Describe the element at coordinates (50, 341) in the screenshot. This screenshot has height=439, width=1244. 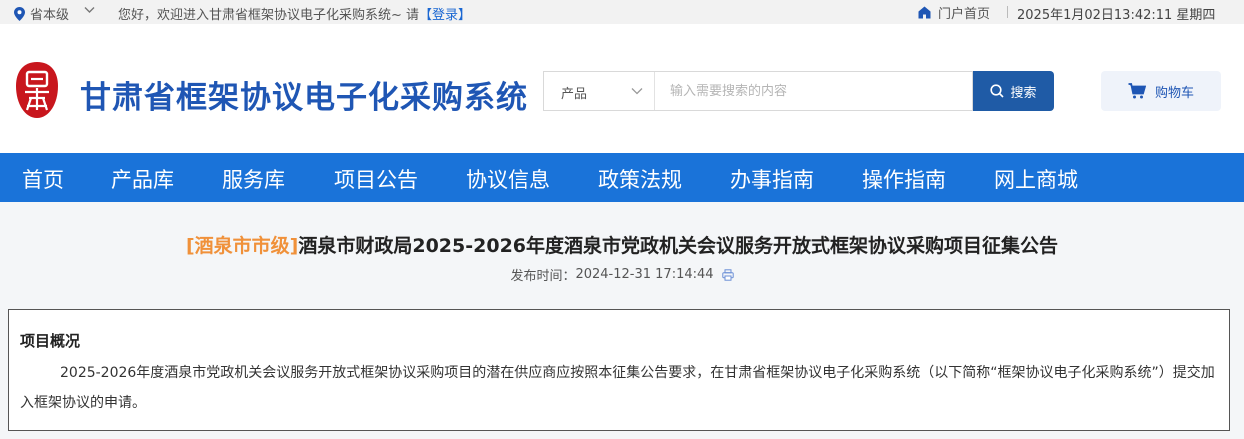
I see `section-heading: 项目概况` at that location.